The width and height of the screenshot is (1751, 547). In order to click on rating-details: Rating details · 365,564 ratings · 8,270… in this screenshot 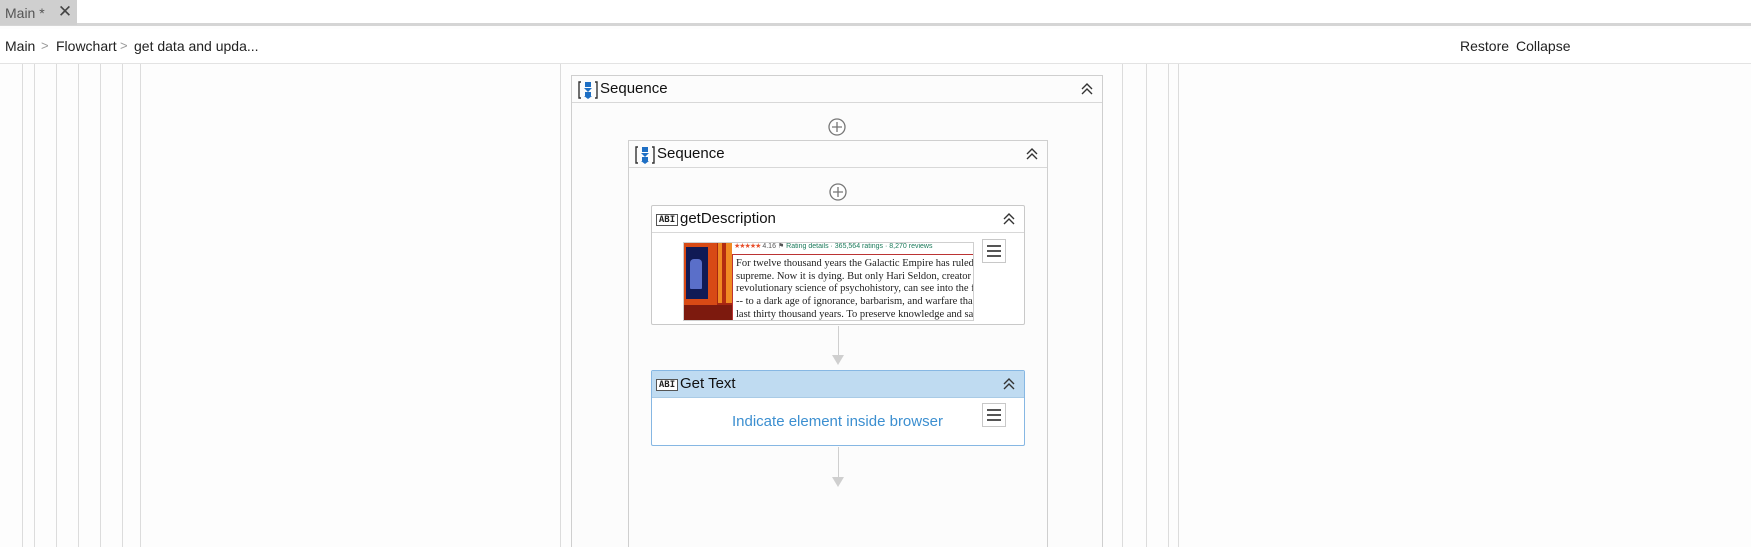, I will do `click(859, 246)`.